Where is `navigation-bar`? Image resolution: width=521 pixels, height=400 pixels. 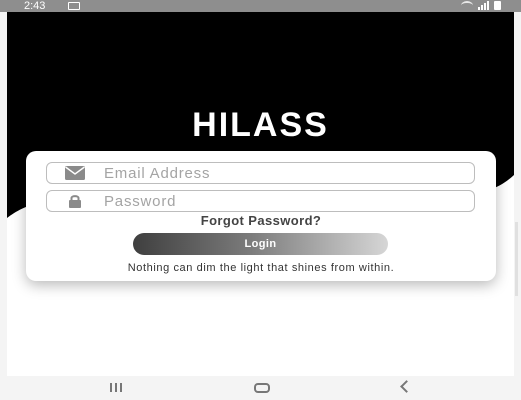 navigation-bar is located at coordinates (260, 388).